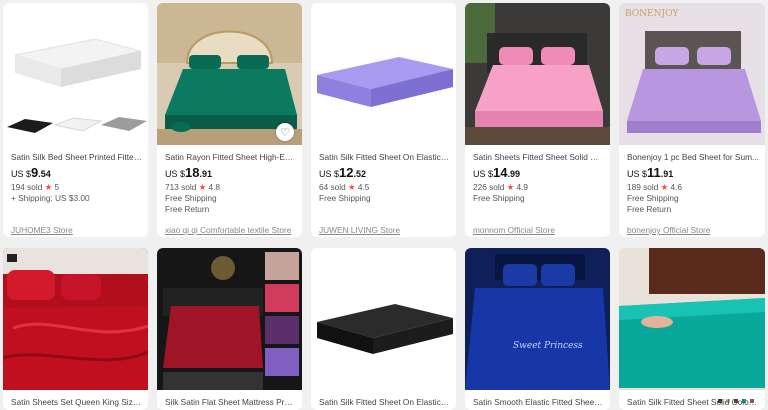 This screenshot has height=410, width=768. What do you see at coordinates (344, 187) in the screenshot?
I see `sold-rating: 64 sold ★ 4.5` at bounding box center [344, 187].